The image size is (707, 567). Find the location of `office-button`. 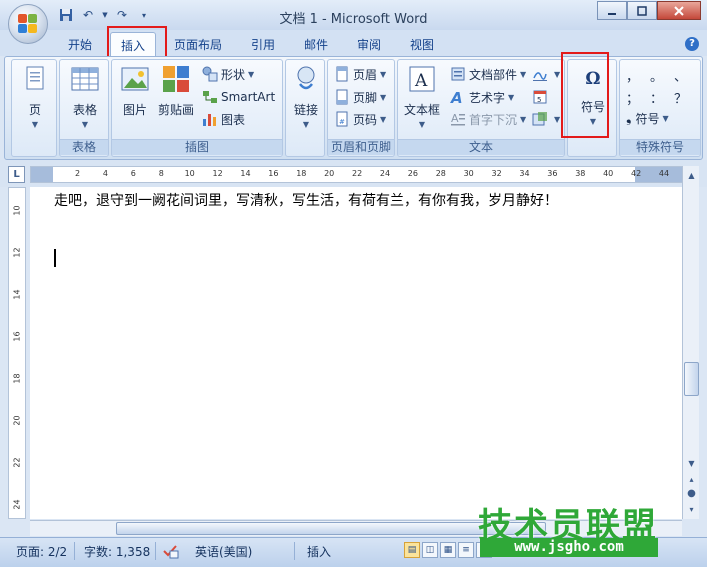

office-button is located at coordinates (28, 24).